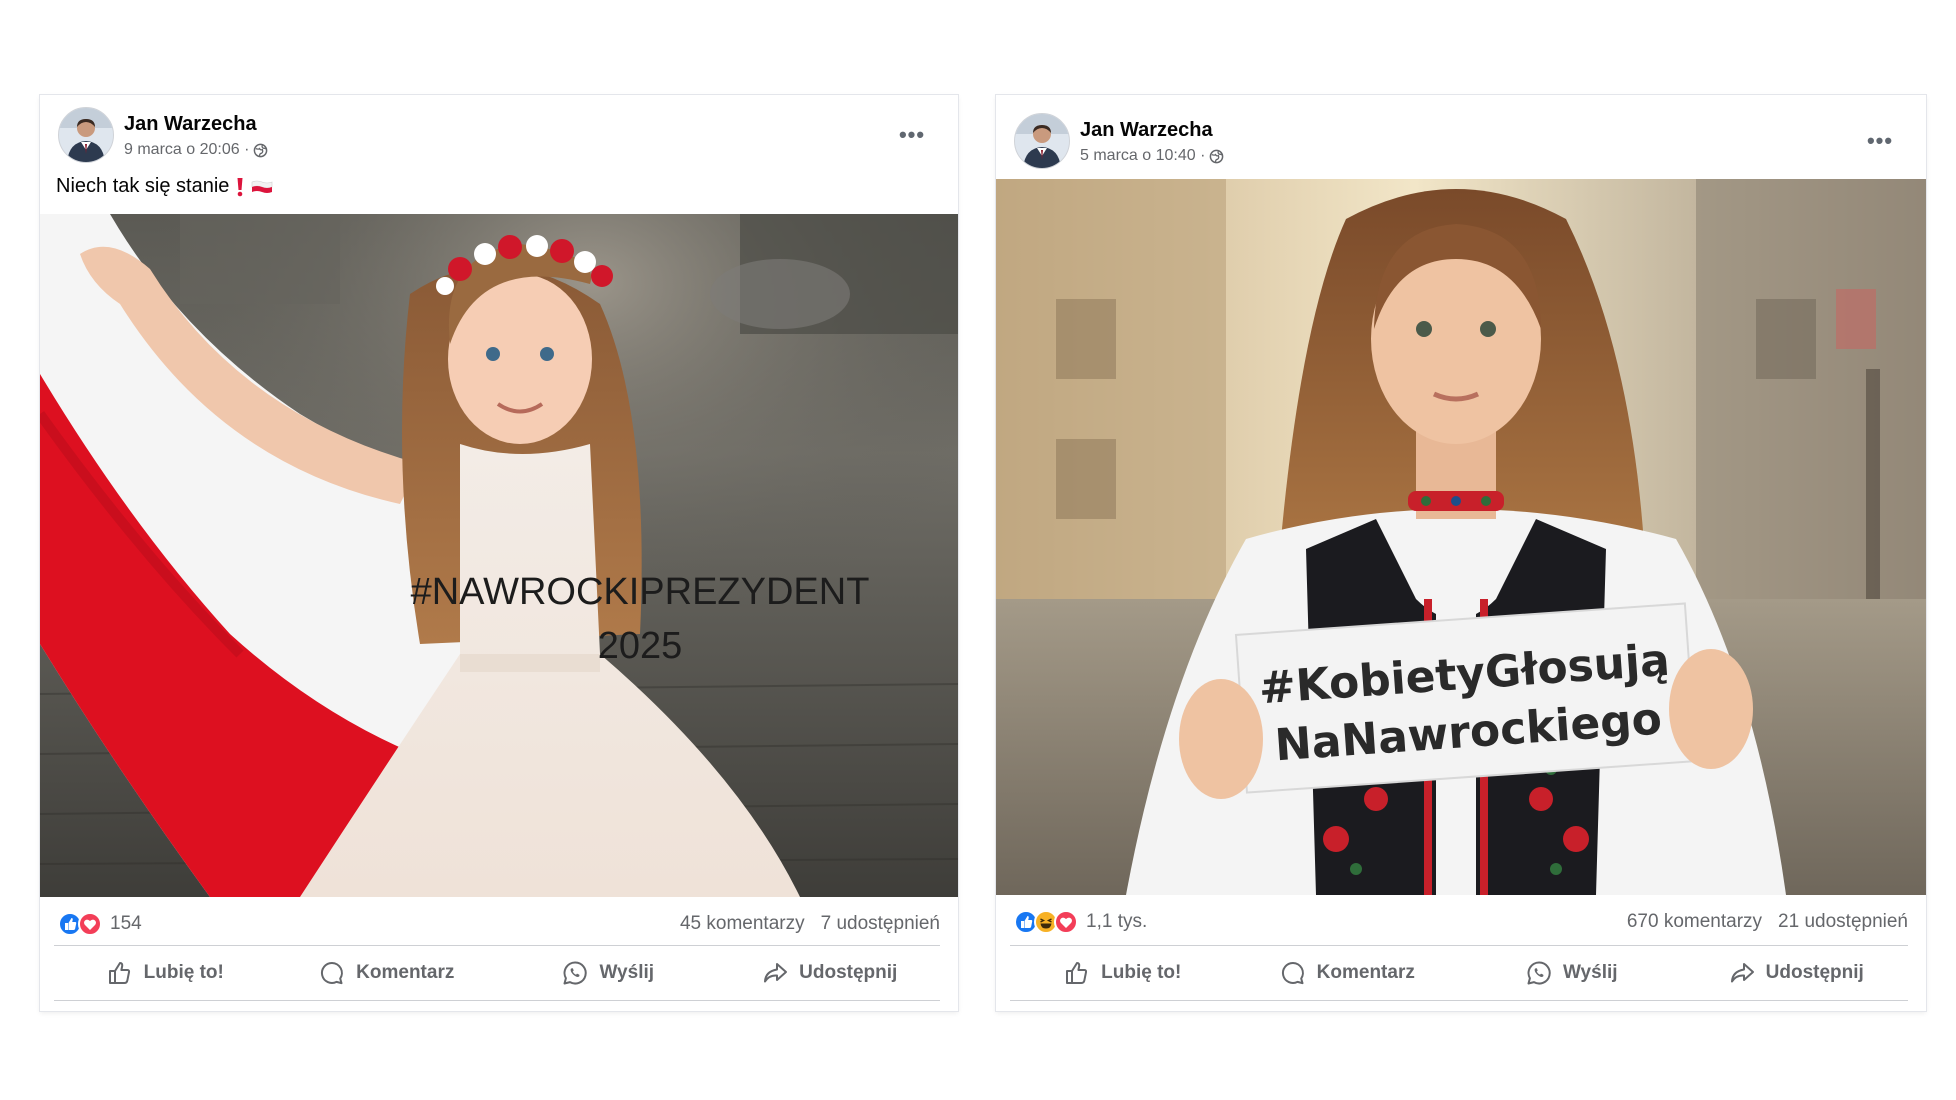 The width and height of the screenshot is (1956, 1100). Describe the element at coordinates (640, 592) in the screenshot. I see `image-overlay-line-1: #NAWROCKIPREZYDENT` at that location.